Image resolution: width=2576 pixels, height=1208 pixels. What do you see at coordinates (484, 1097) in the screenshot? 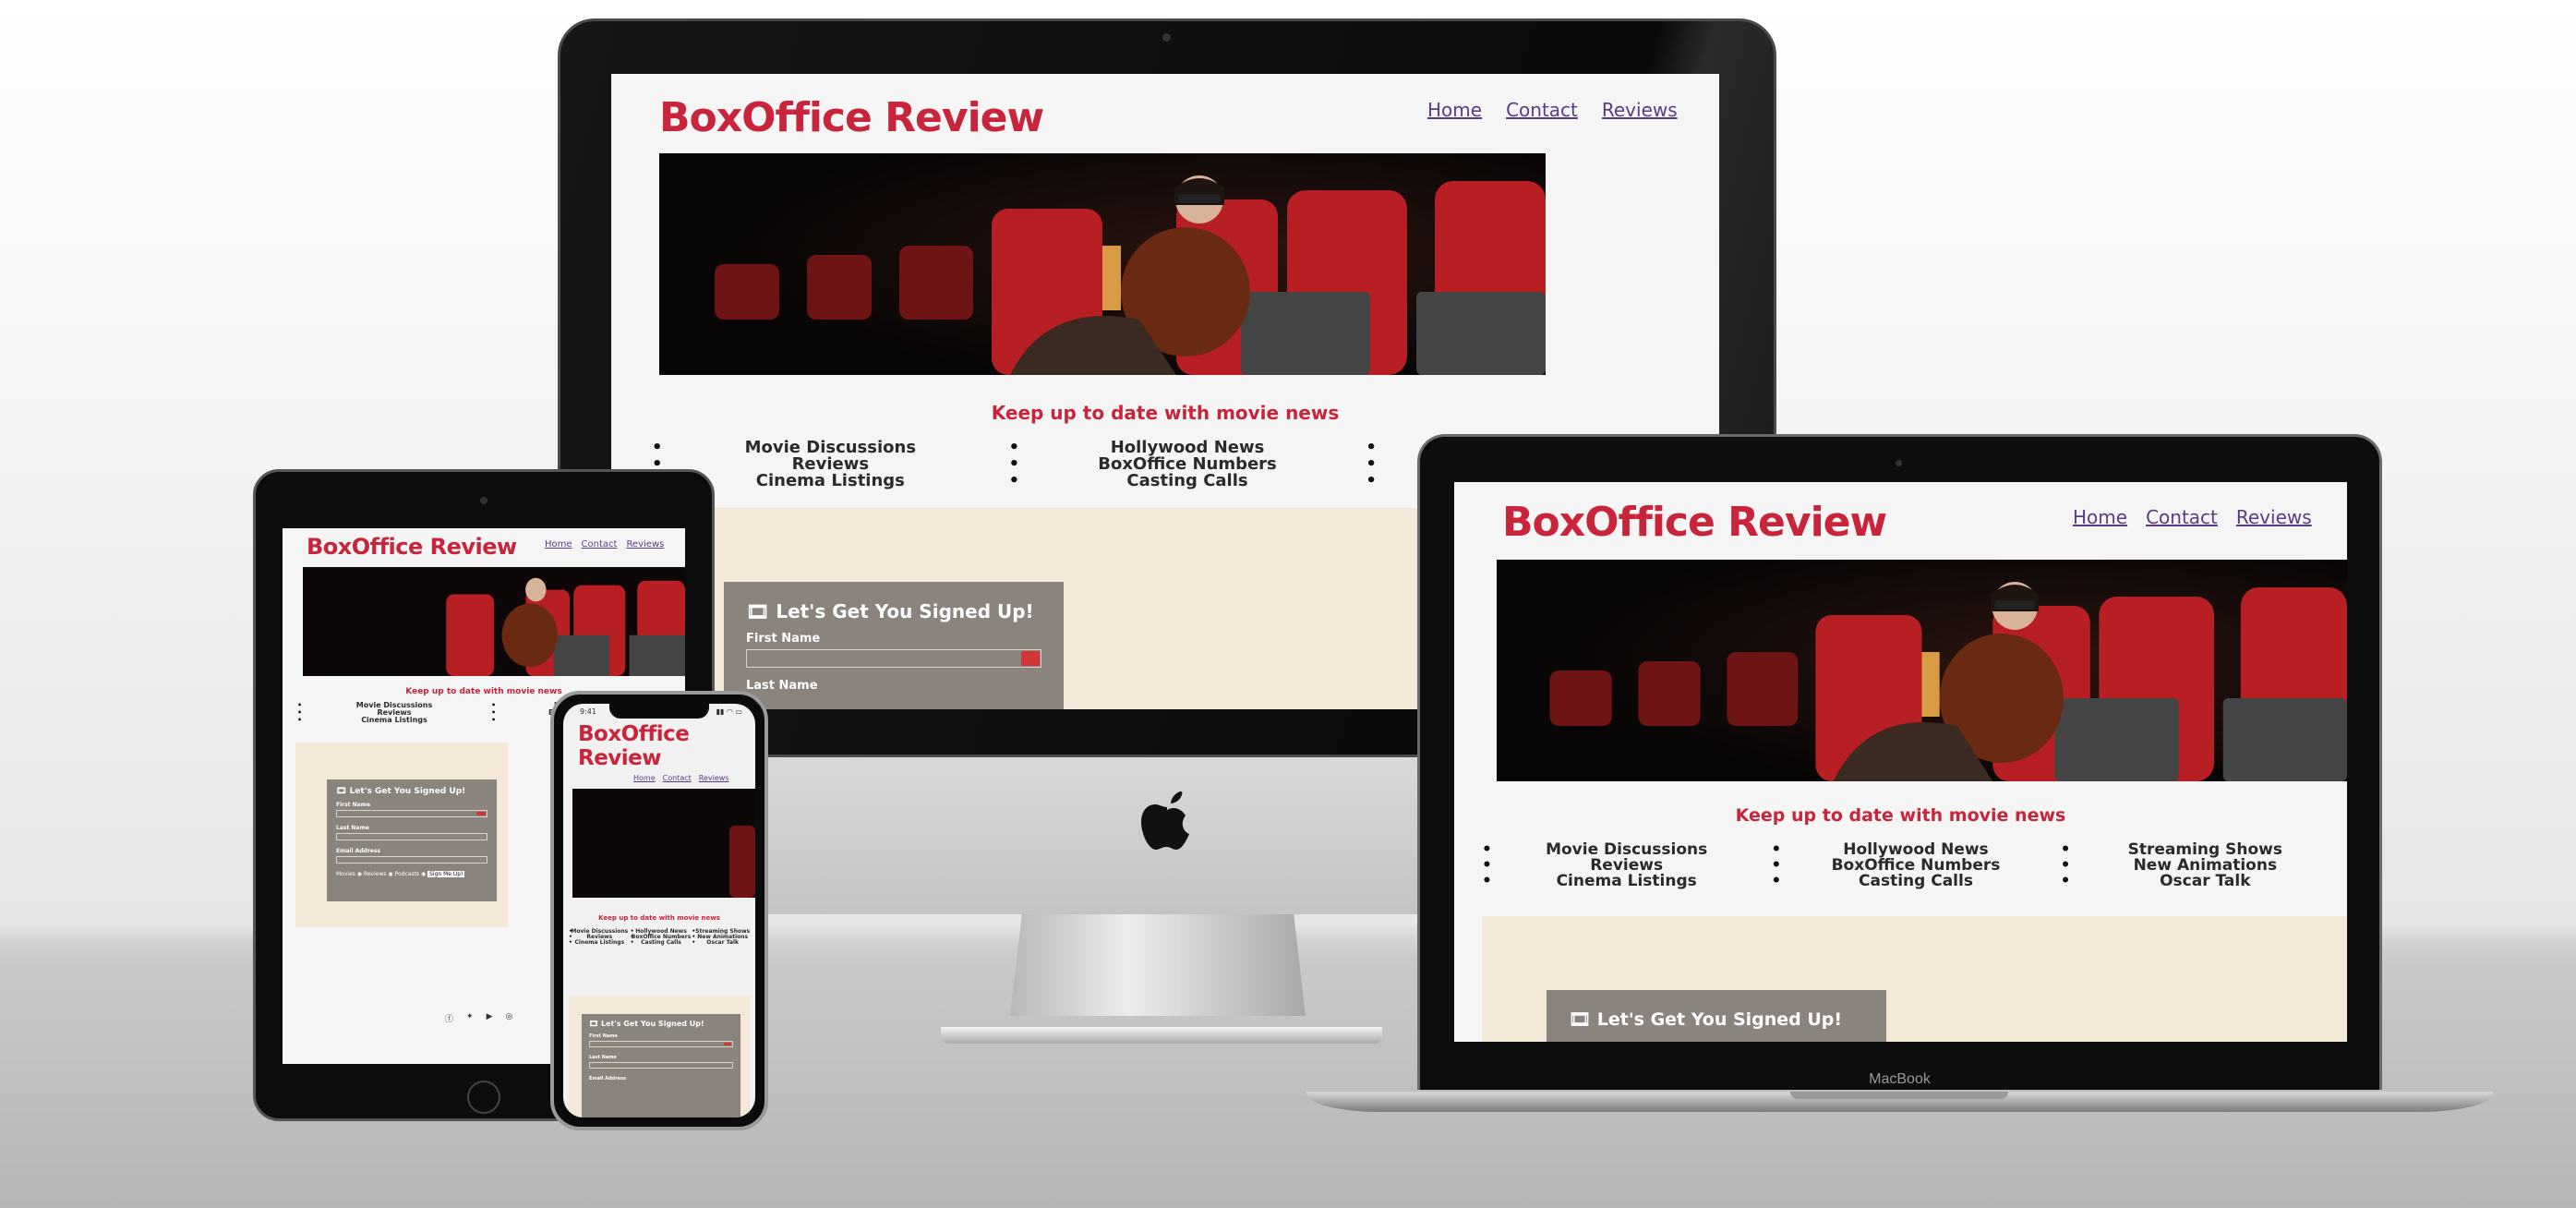
I see `ipad-home-button` at bounding box center [484, 1097].